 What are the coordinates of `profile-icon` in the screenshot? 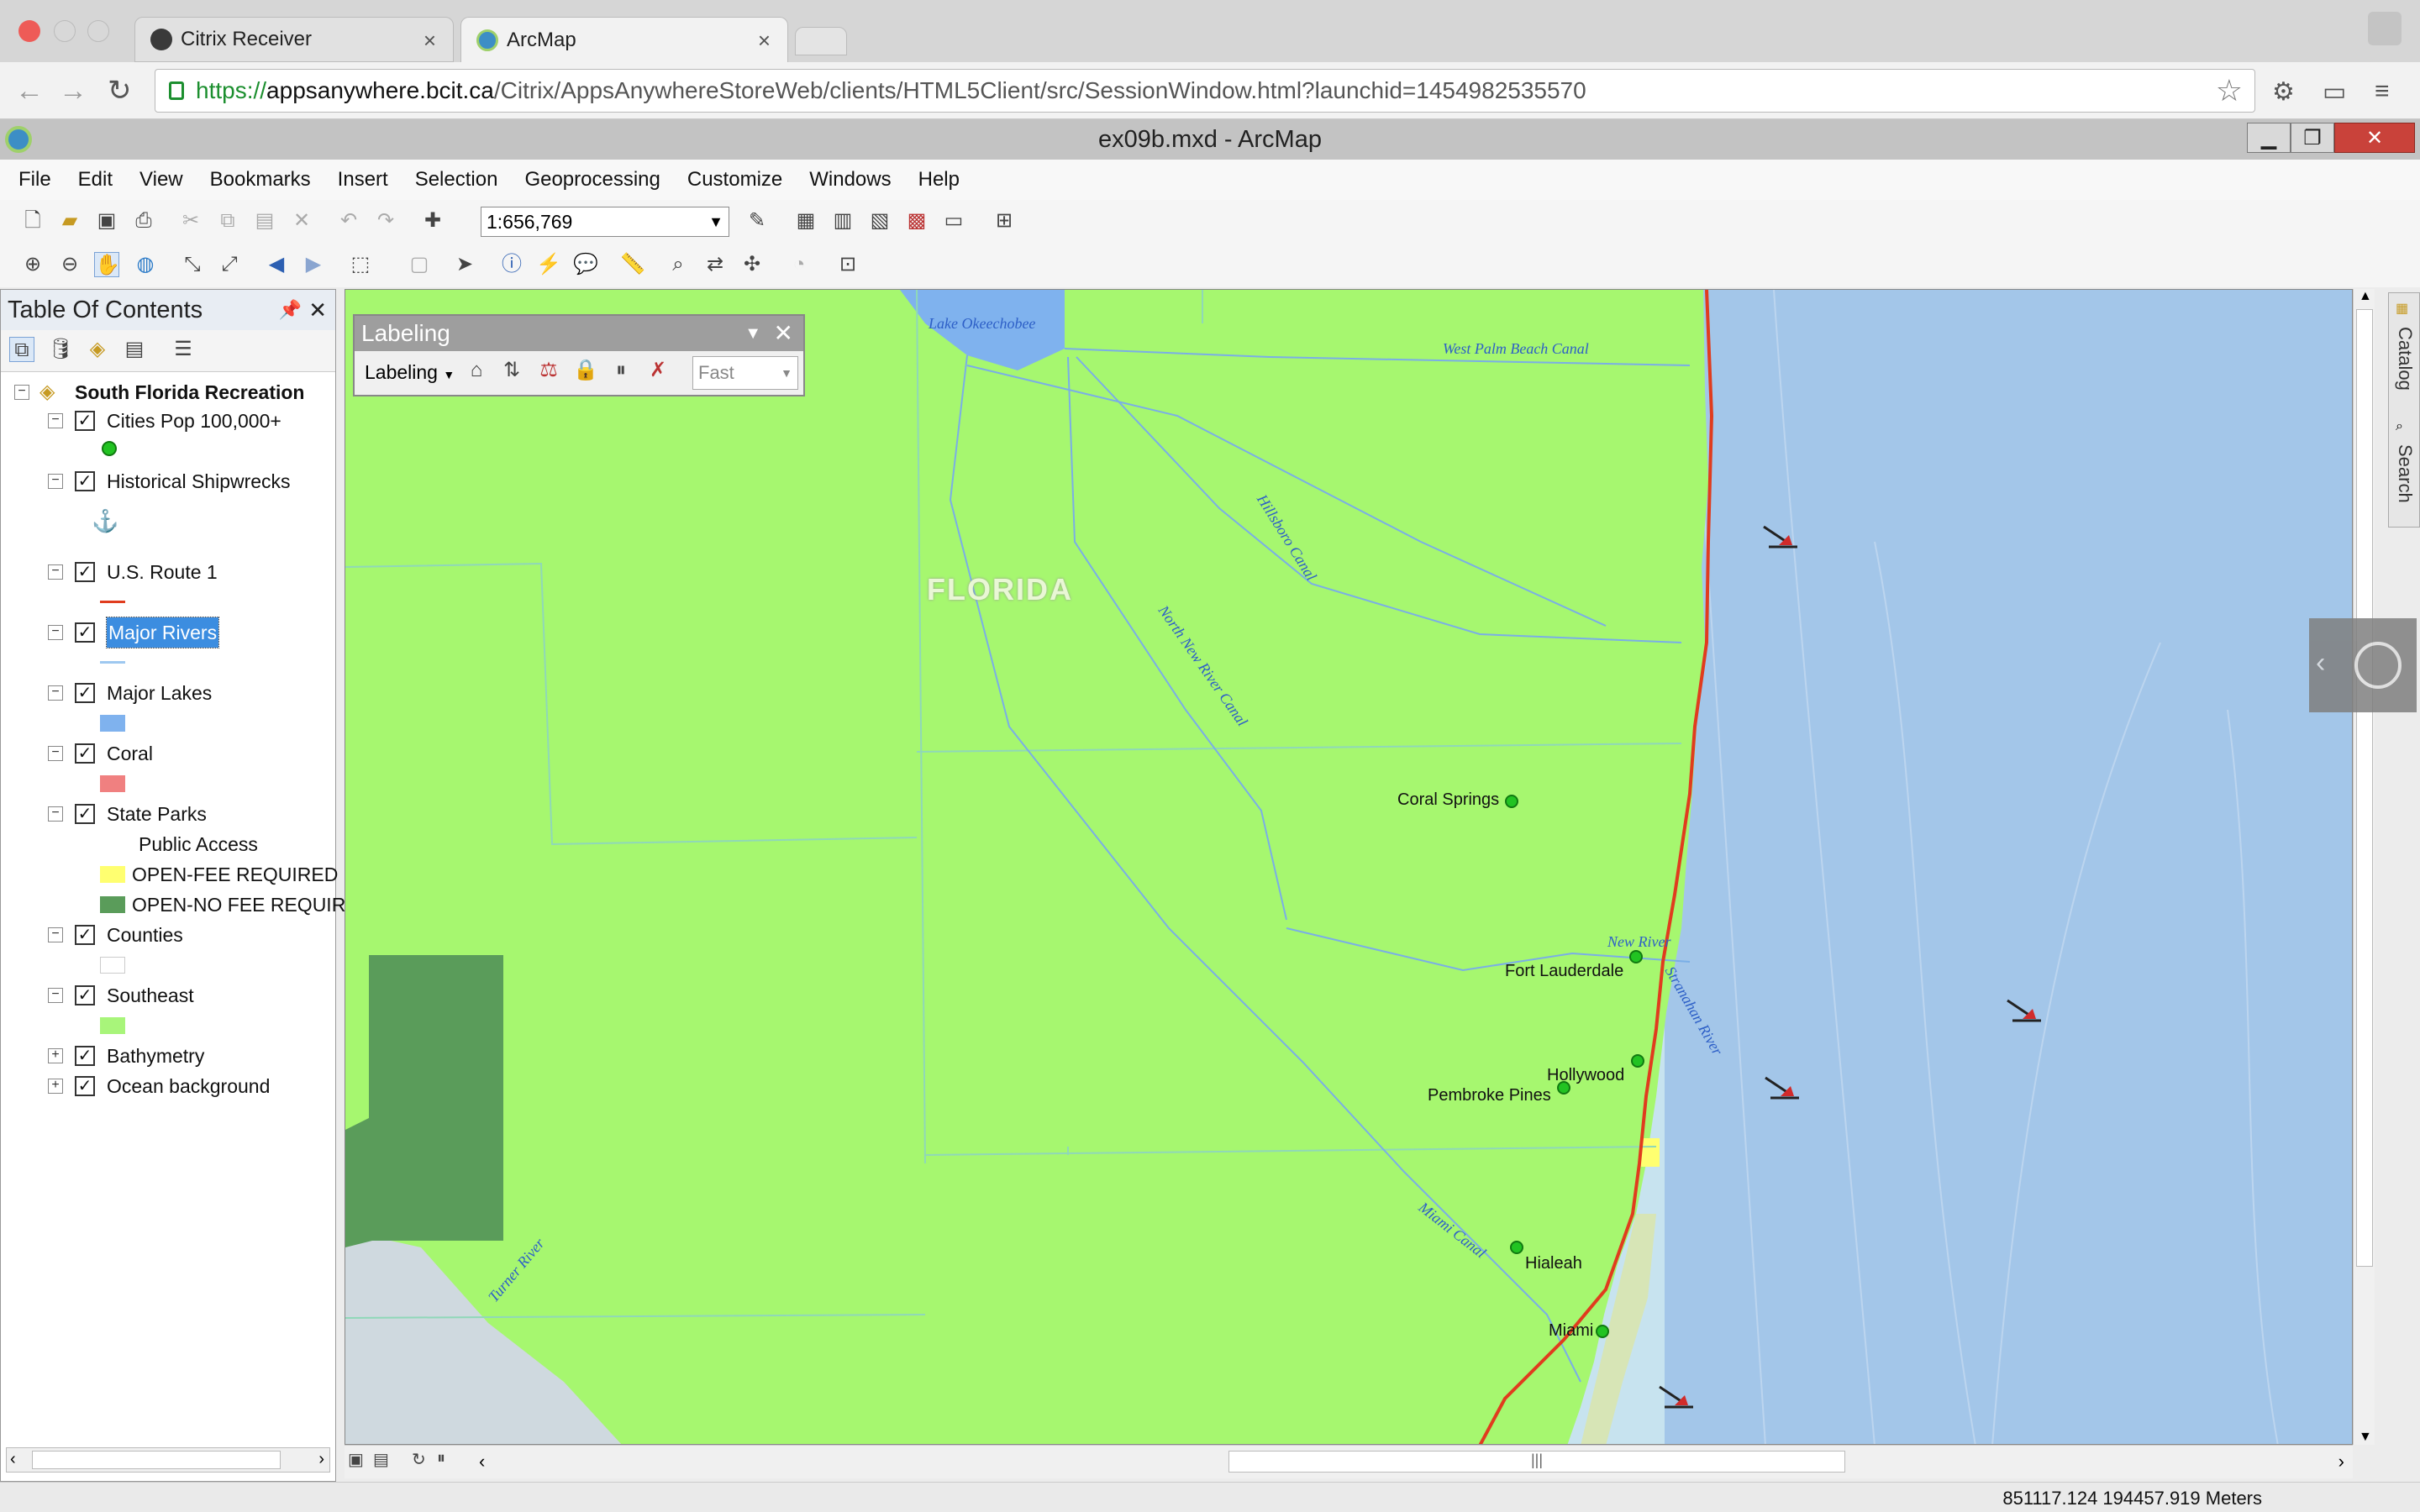 It's located at (2385, 28).